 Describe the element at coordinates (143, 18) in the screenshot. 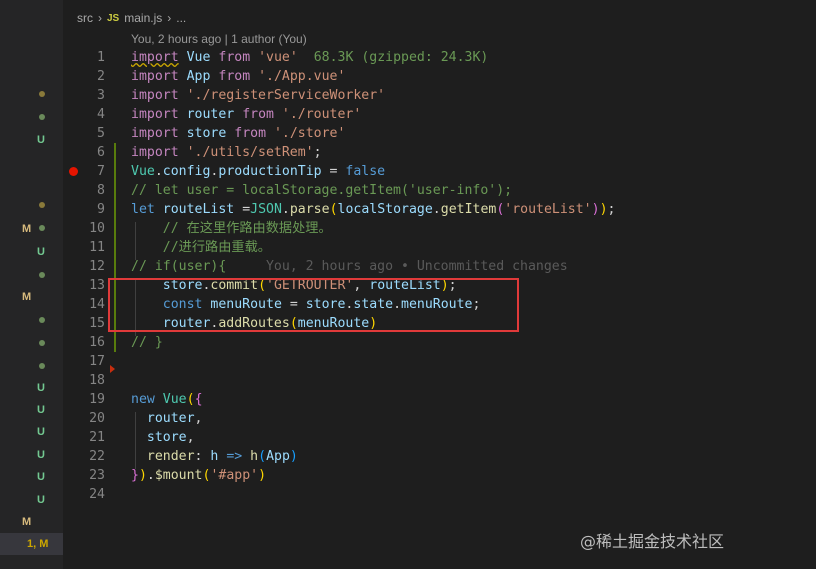

I see `breadcrumb-file: main.js` at that location.